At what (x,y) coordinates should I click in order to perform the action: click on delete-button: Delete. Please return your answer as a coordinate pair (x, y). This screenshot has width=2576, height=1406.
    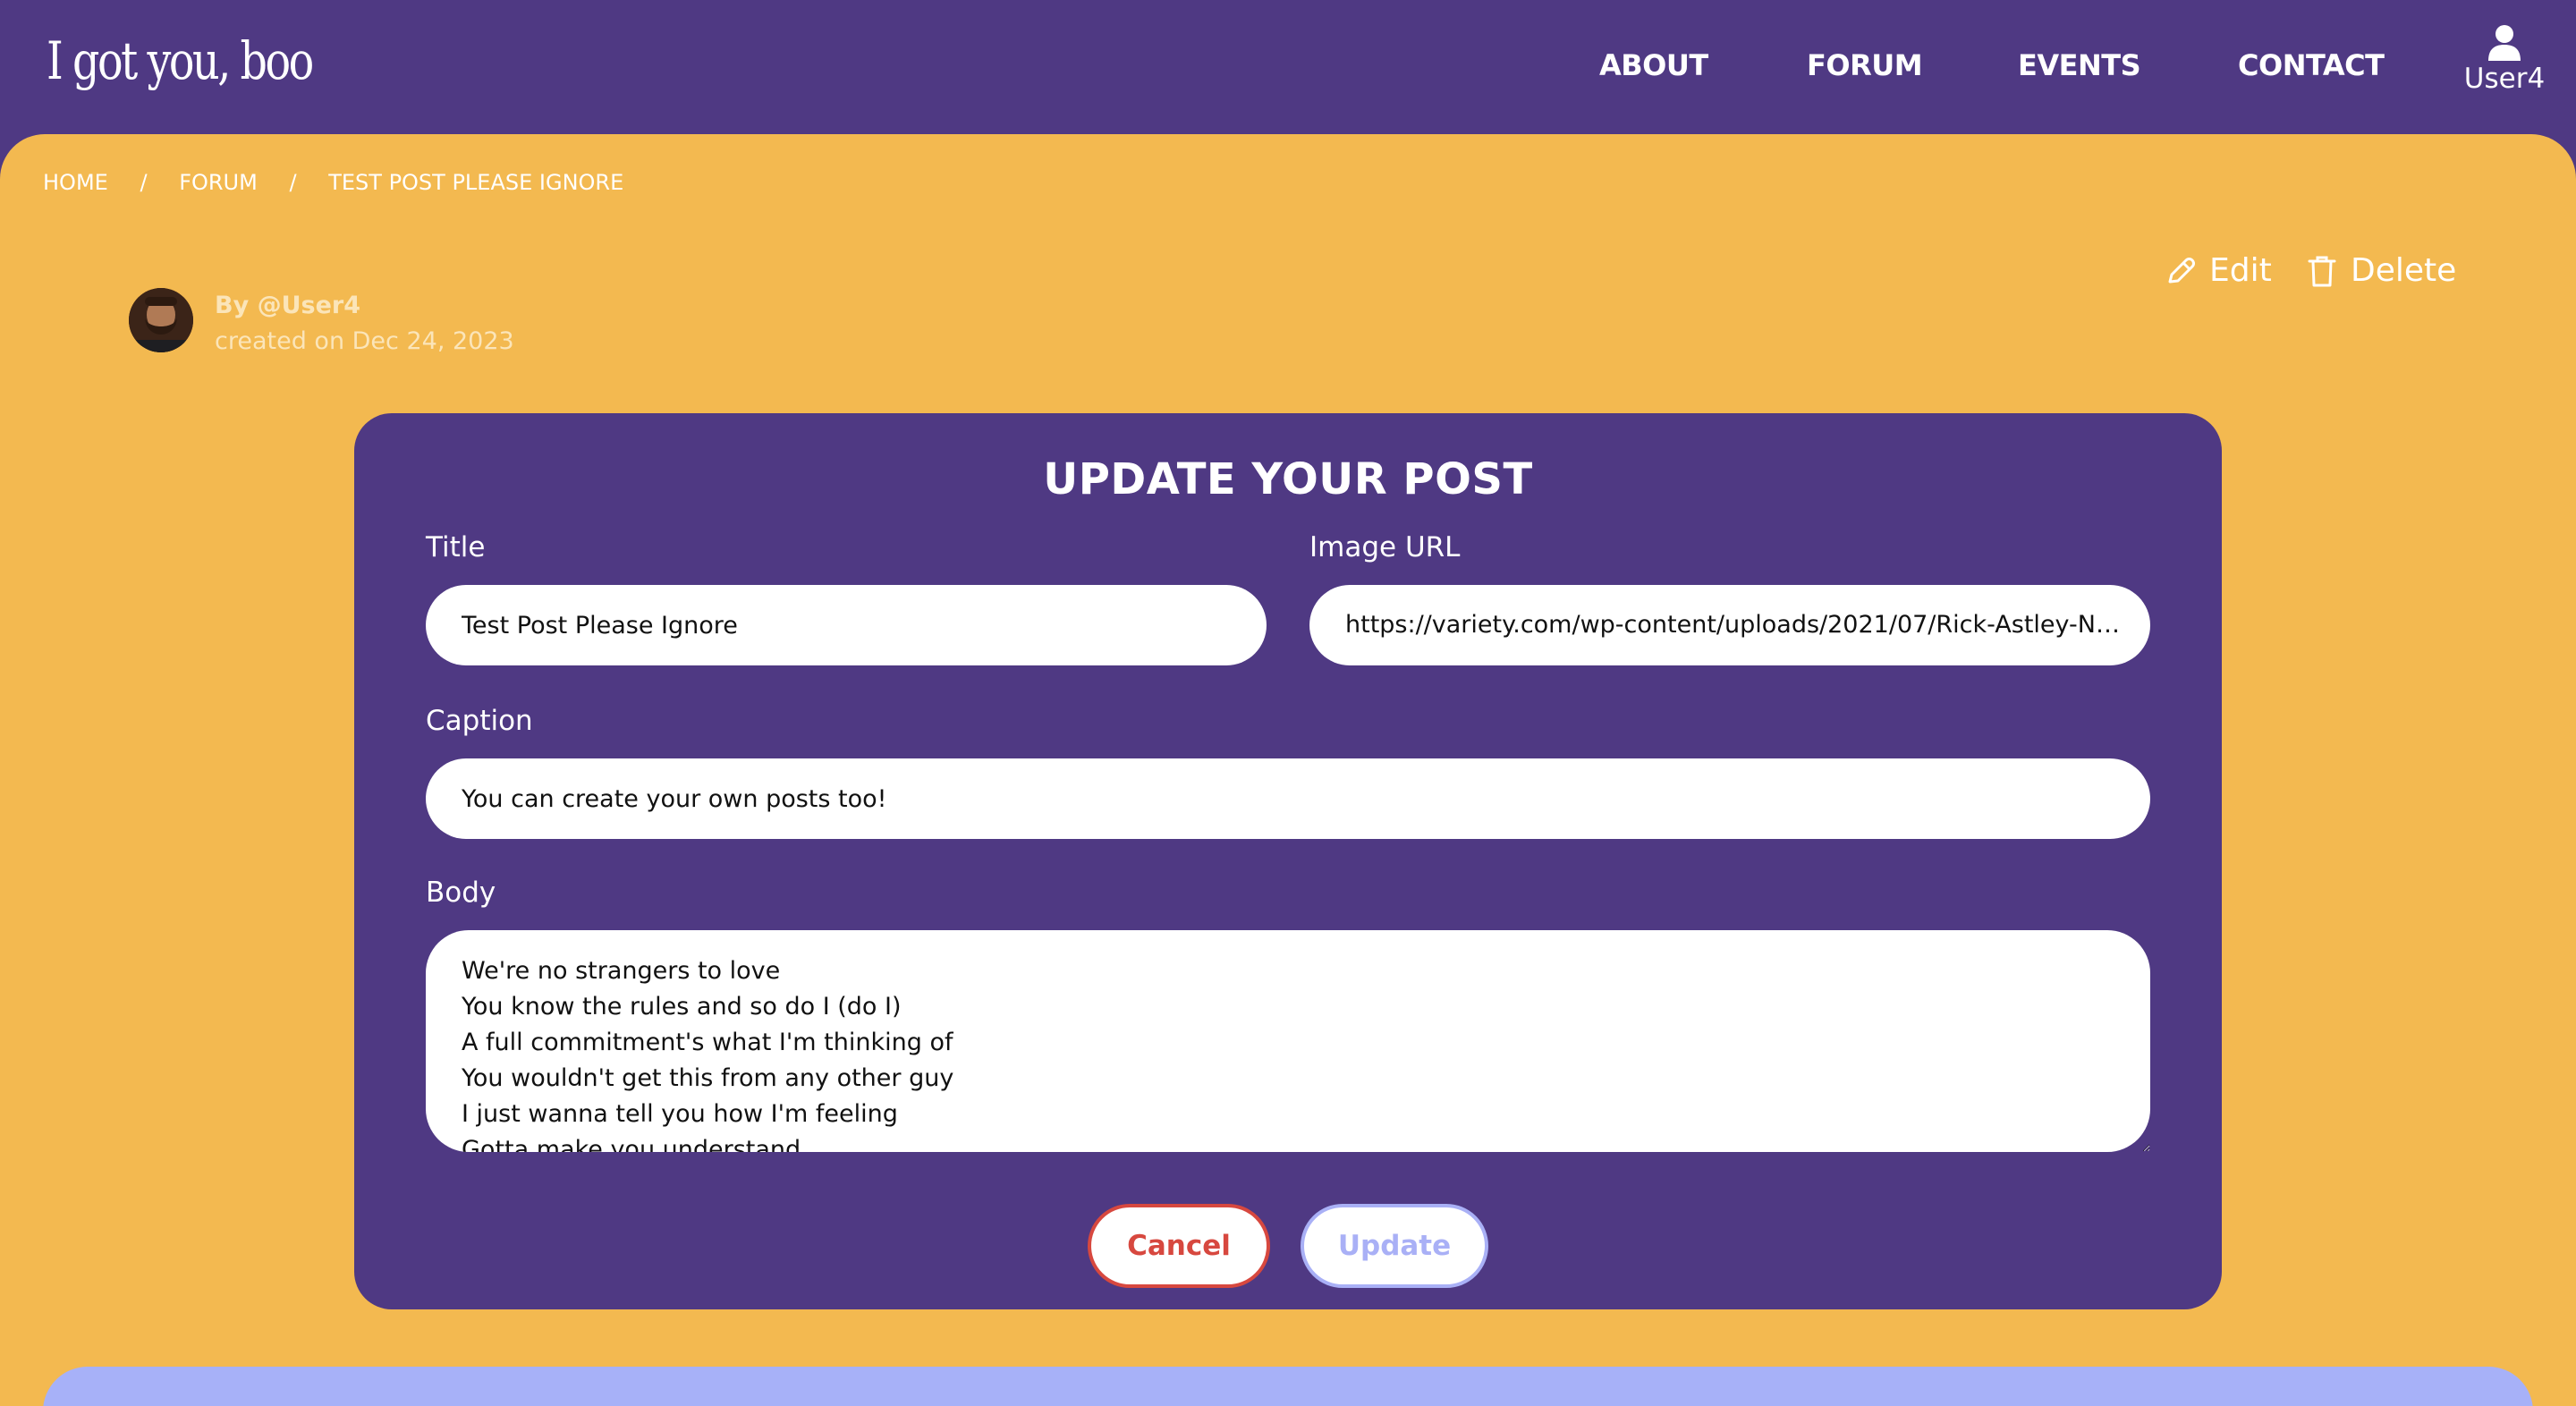
    Looking at the image, I should click on (2381, 270).